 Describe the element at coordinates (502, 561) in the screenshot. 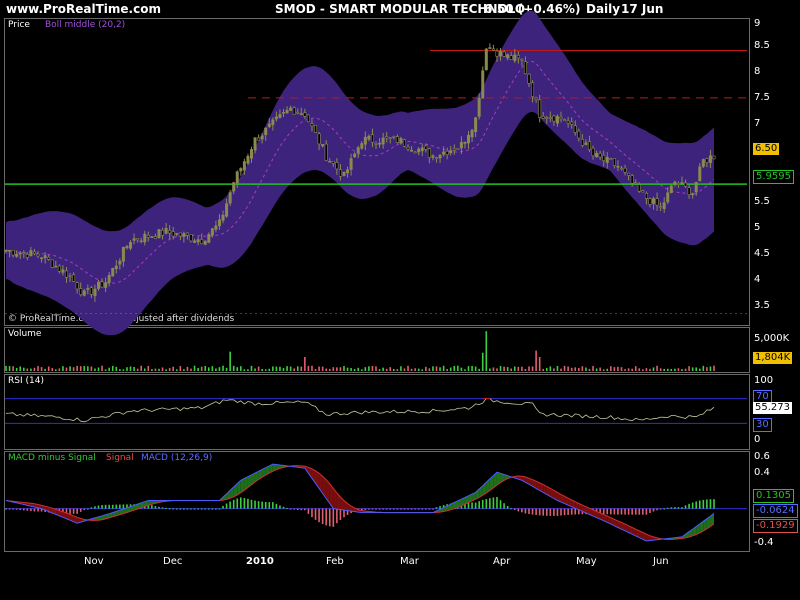

I see `month-label: Apr` at that location.